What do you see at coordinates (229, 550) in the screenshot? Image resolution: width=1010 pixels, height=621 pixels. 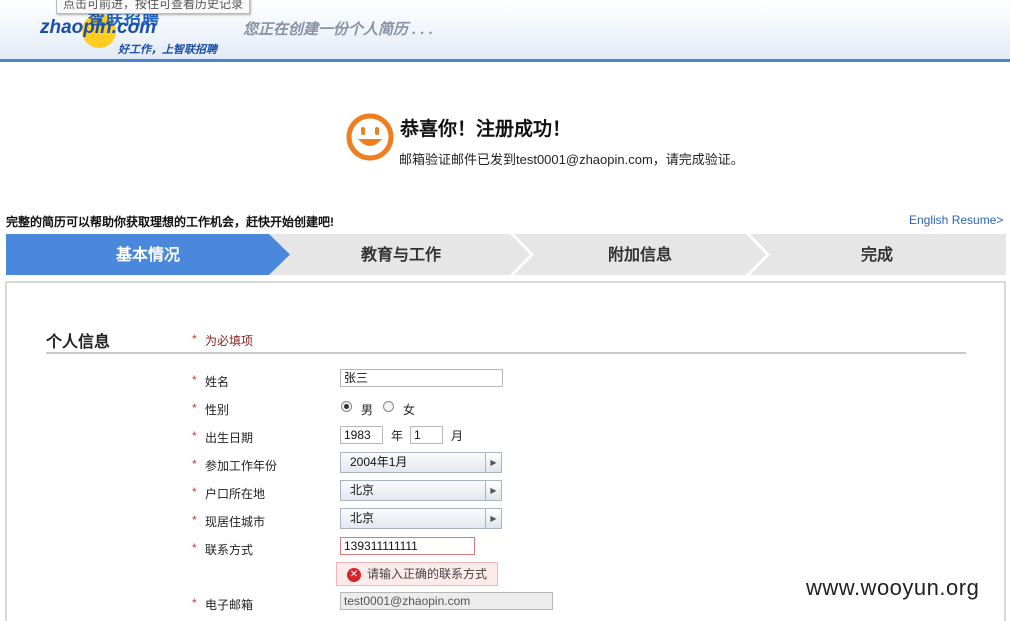 I see `contact-label: 联系方式` at bounding box center [229, 550].